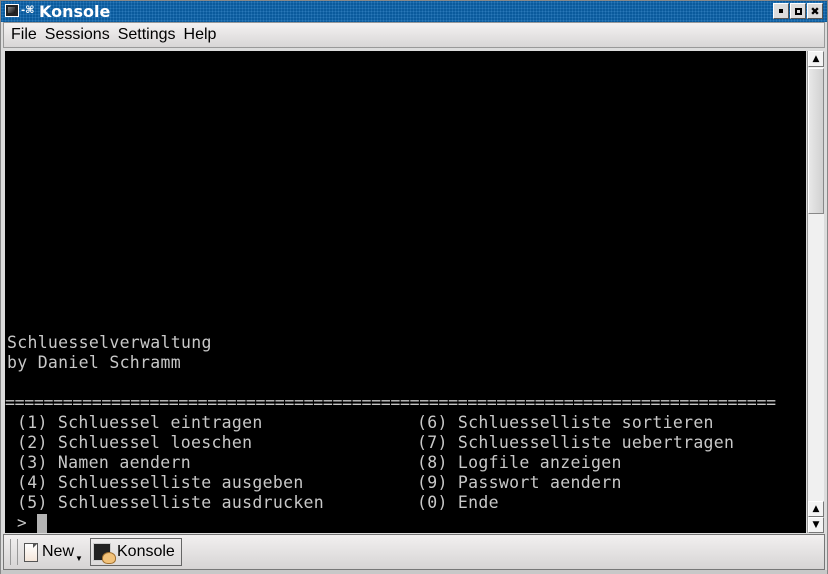 This screenshot has height=574, width=828. Describe the element at coordinates (565, 422) in the screenshot. I see `menu-option-6: (6) Schluesselliste sortieren` at that location.